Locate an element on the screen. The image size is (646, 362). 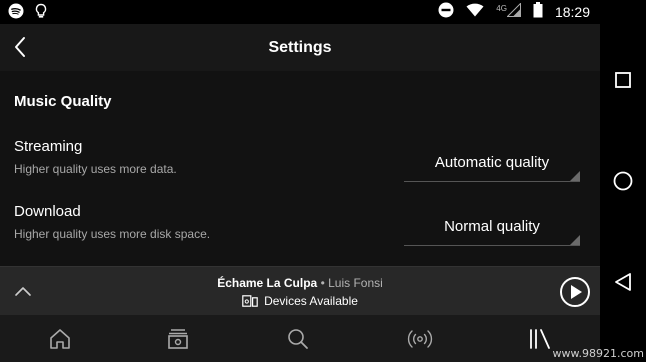
cell-signal-icon is located at coordinates (513, 11).